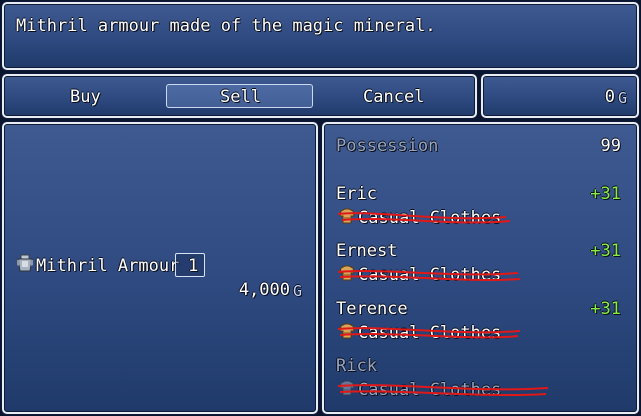  I want to click on gold-unit: G, so click(622, 98).